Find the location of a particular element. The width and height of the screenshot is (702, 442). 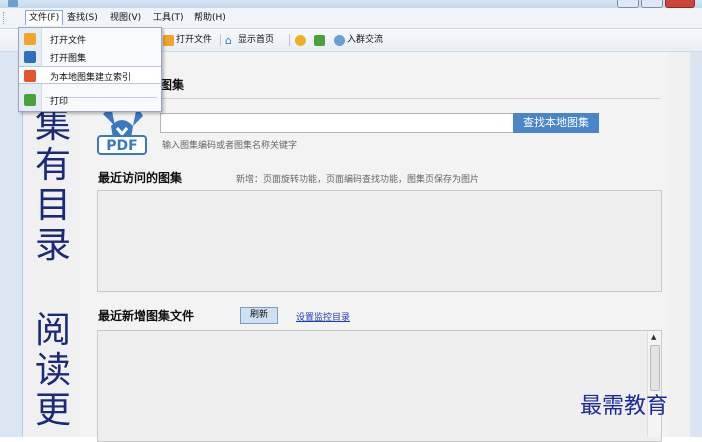

menu-item-label: 为本地图集建立索引 is located at coordinates (91, 78).